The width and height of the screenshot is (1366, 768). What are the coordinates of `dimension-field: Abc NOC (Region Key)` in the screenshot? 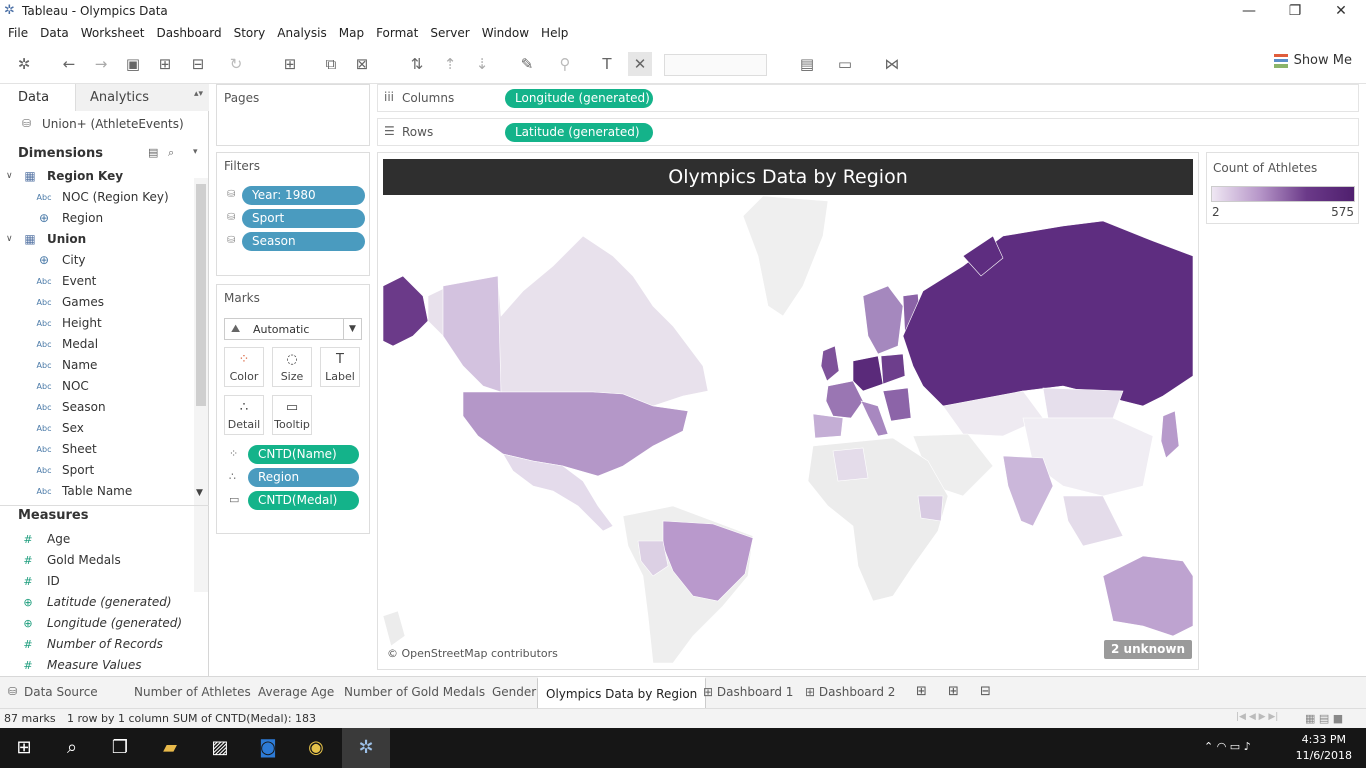 It's located at (97, 197).